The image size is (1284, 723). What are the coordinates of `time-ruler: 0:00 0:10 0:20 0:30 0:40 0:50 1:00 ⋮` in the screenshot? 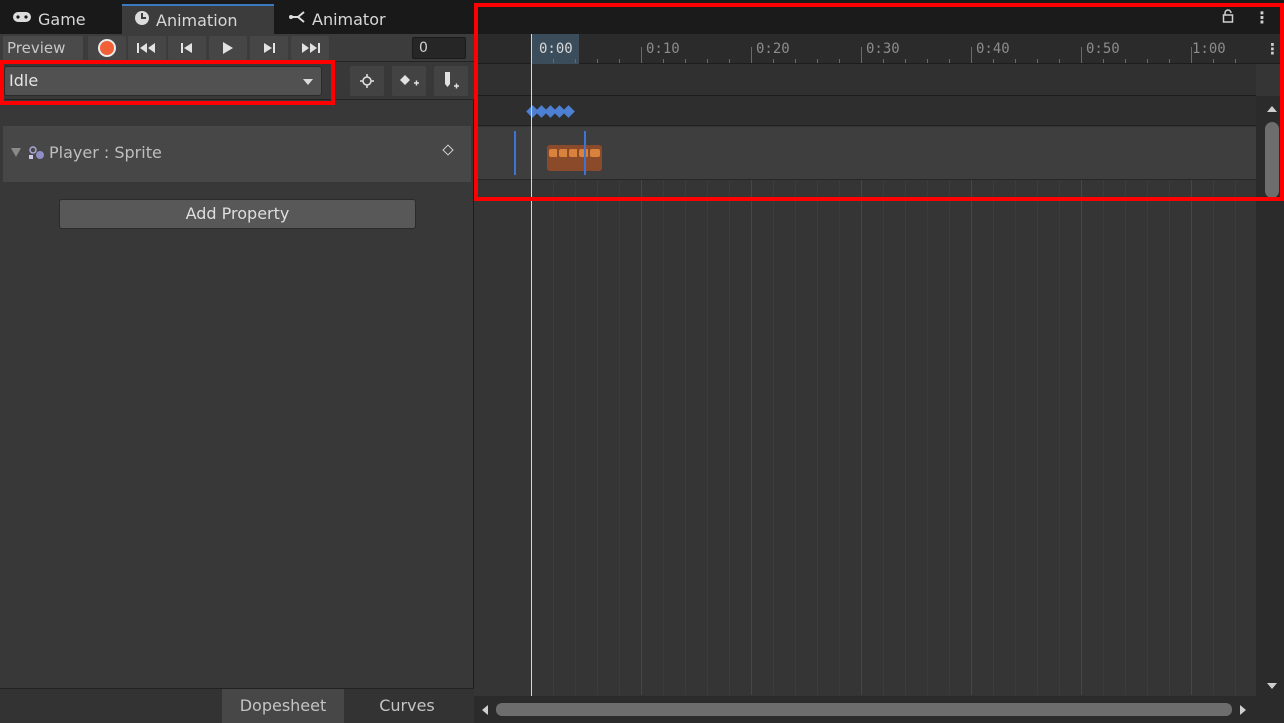 It's located at (879, 49).